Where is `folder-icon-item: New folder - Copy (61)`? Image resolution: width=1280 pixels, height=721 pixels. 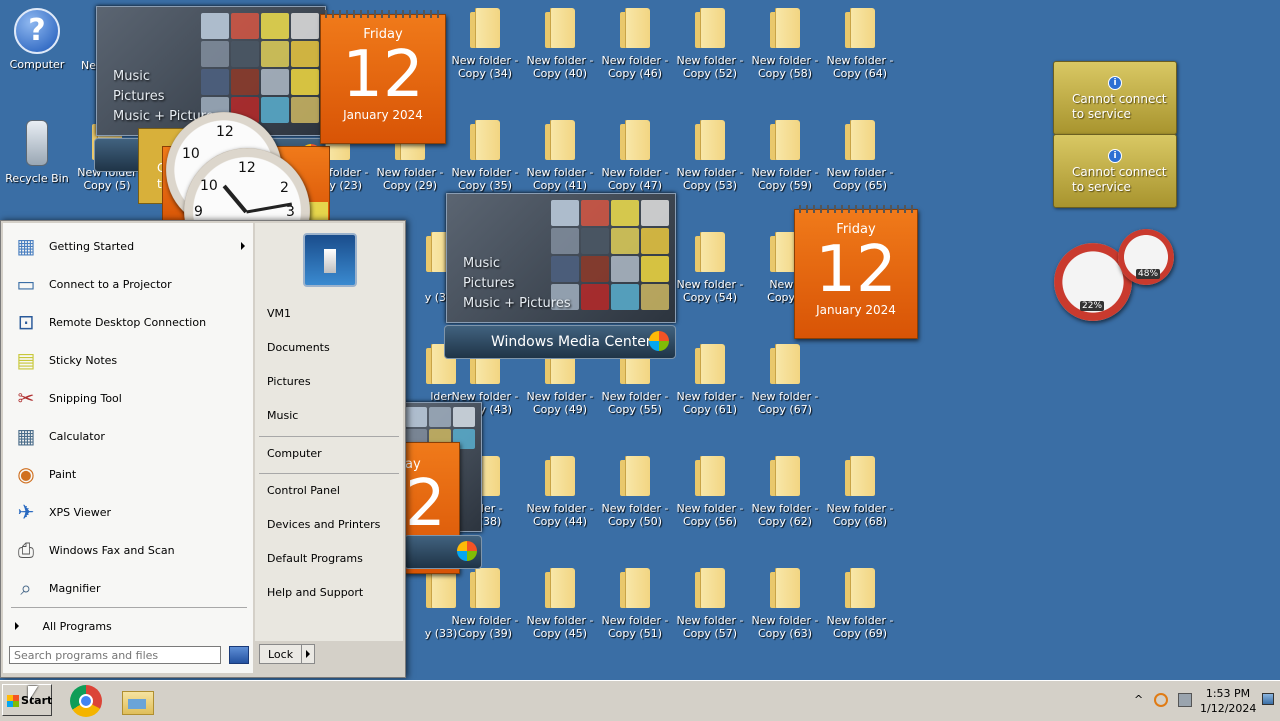 folder-icon-item: New folder - Copy (61) is located at coordinates (710, 380).